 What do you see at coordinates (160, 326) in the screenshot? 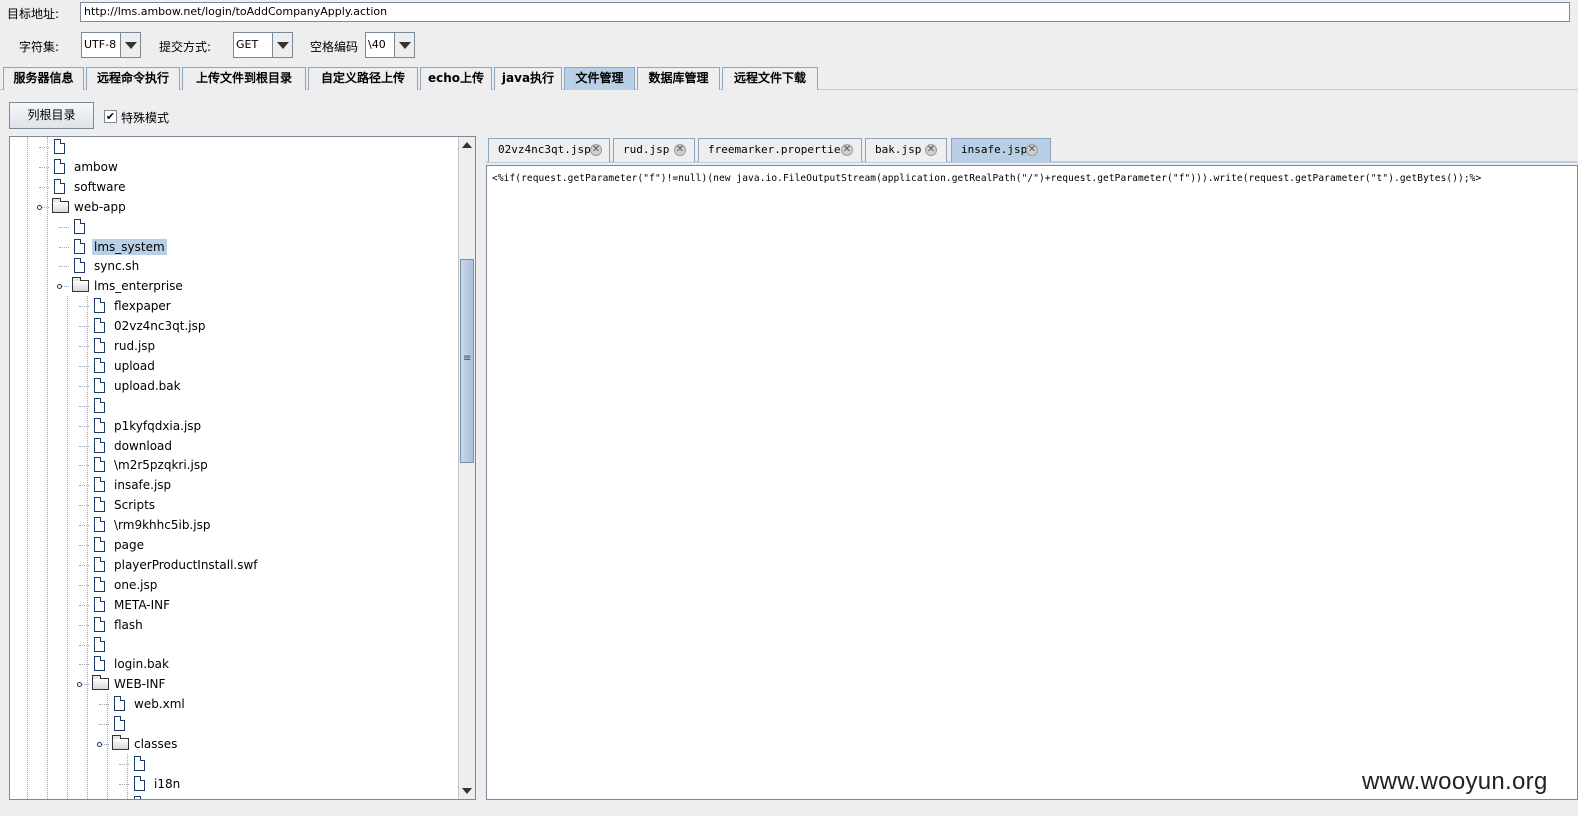
I see `tree-node-label: 02vz4nc3qt.jsp` at bounding box center [160, 326].